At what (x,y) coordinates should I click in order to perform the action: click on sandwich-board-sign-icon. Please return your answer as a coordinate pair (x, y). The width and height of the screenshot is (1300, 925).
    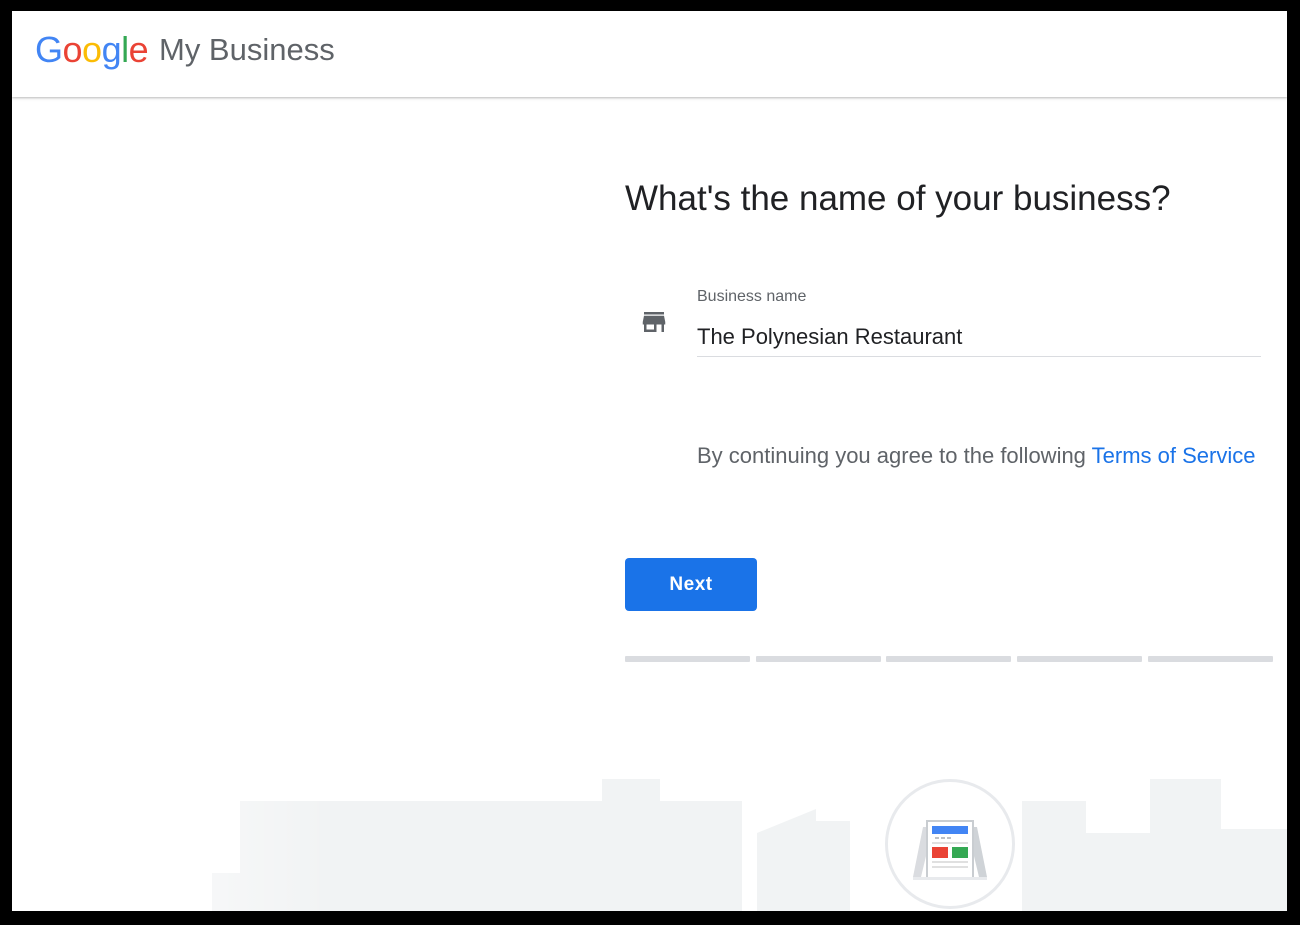
    Looking at the image, I should click on (950, 844).